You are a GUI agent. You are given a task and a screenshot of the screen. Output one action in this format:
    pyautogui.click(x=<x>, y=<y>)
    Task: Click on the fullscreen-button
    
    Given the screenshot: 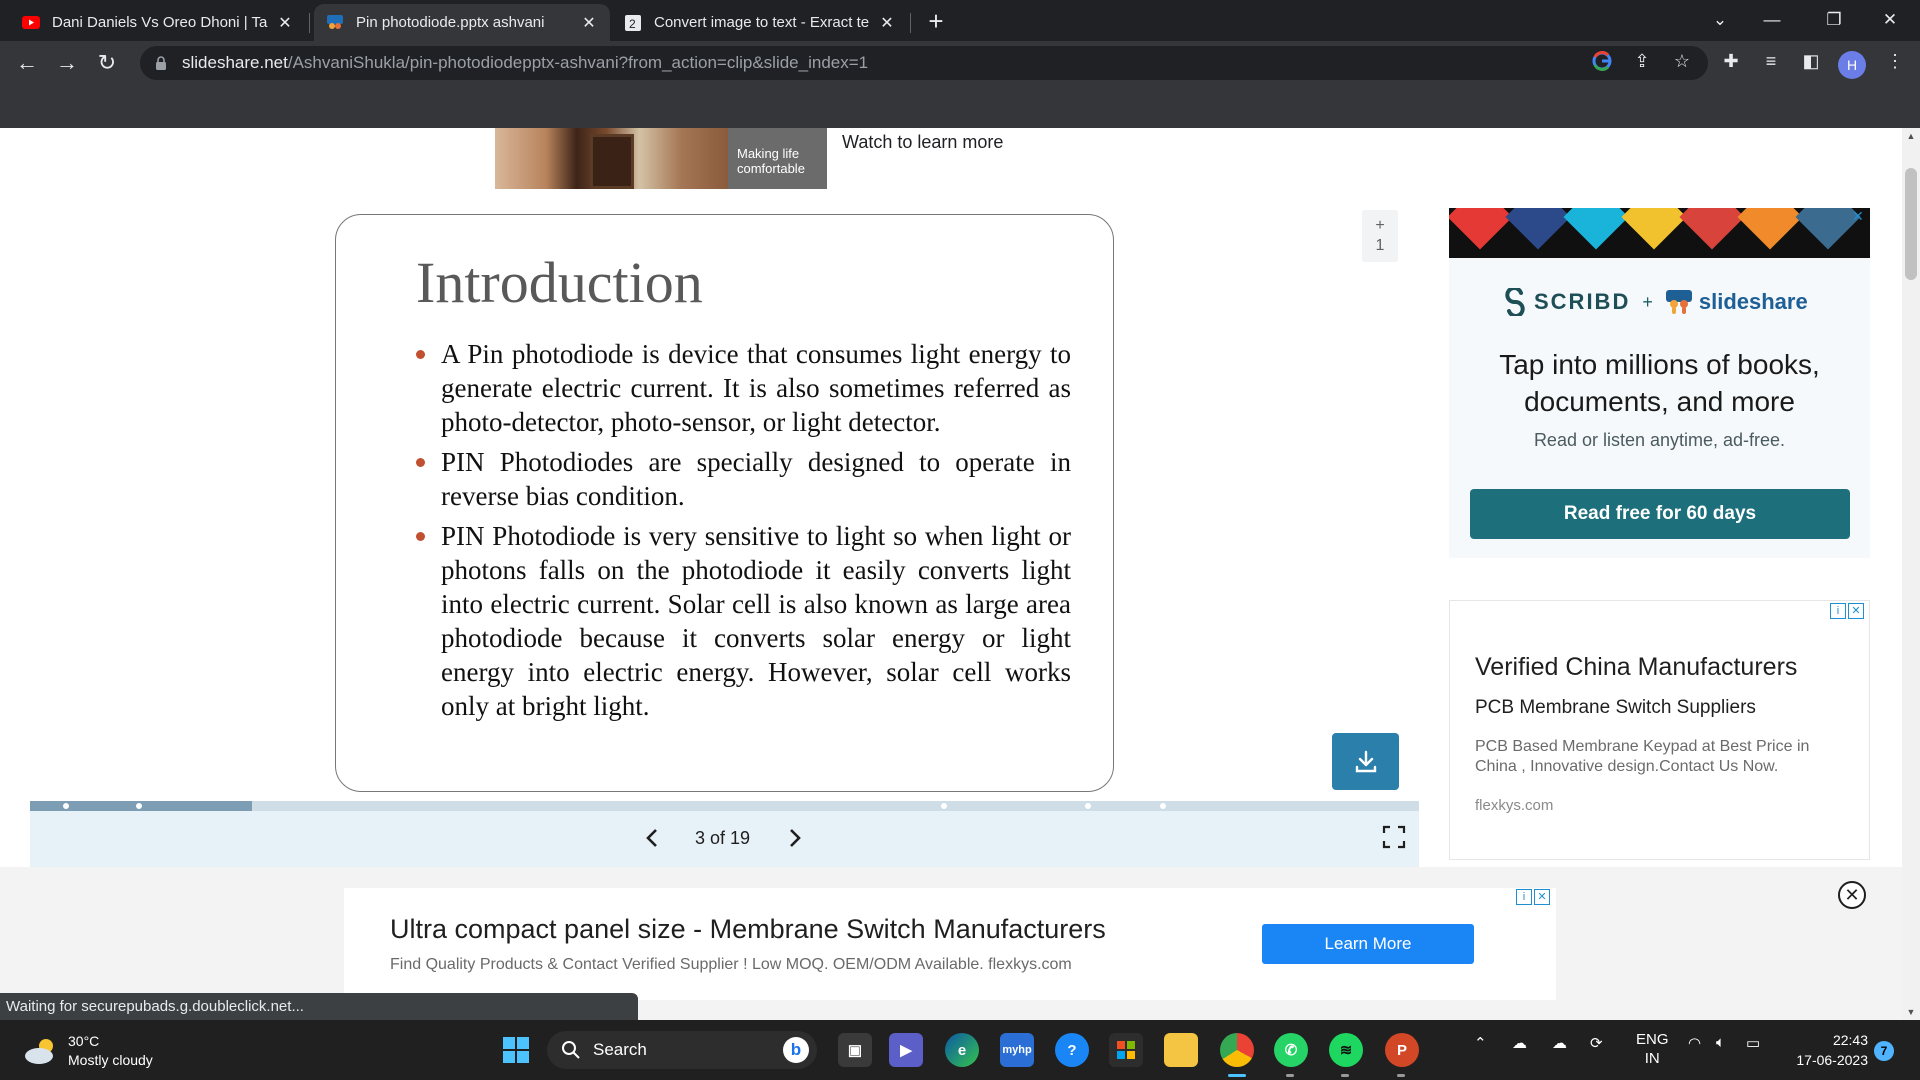 What is the action you would take?
    pyautogui.click(x=1395, y=838)
    